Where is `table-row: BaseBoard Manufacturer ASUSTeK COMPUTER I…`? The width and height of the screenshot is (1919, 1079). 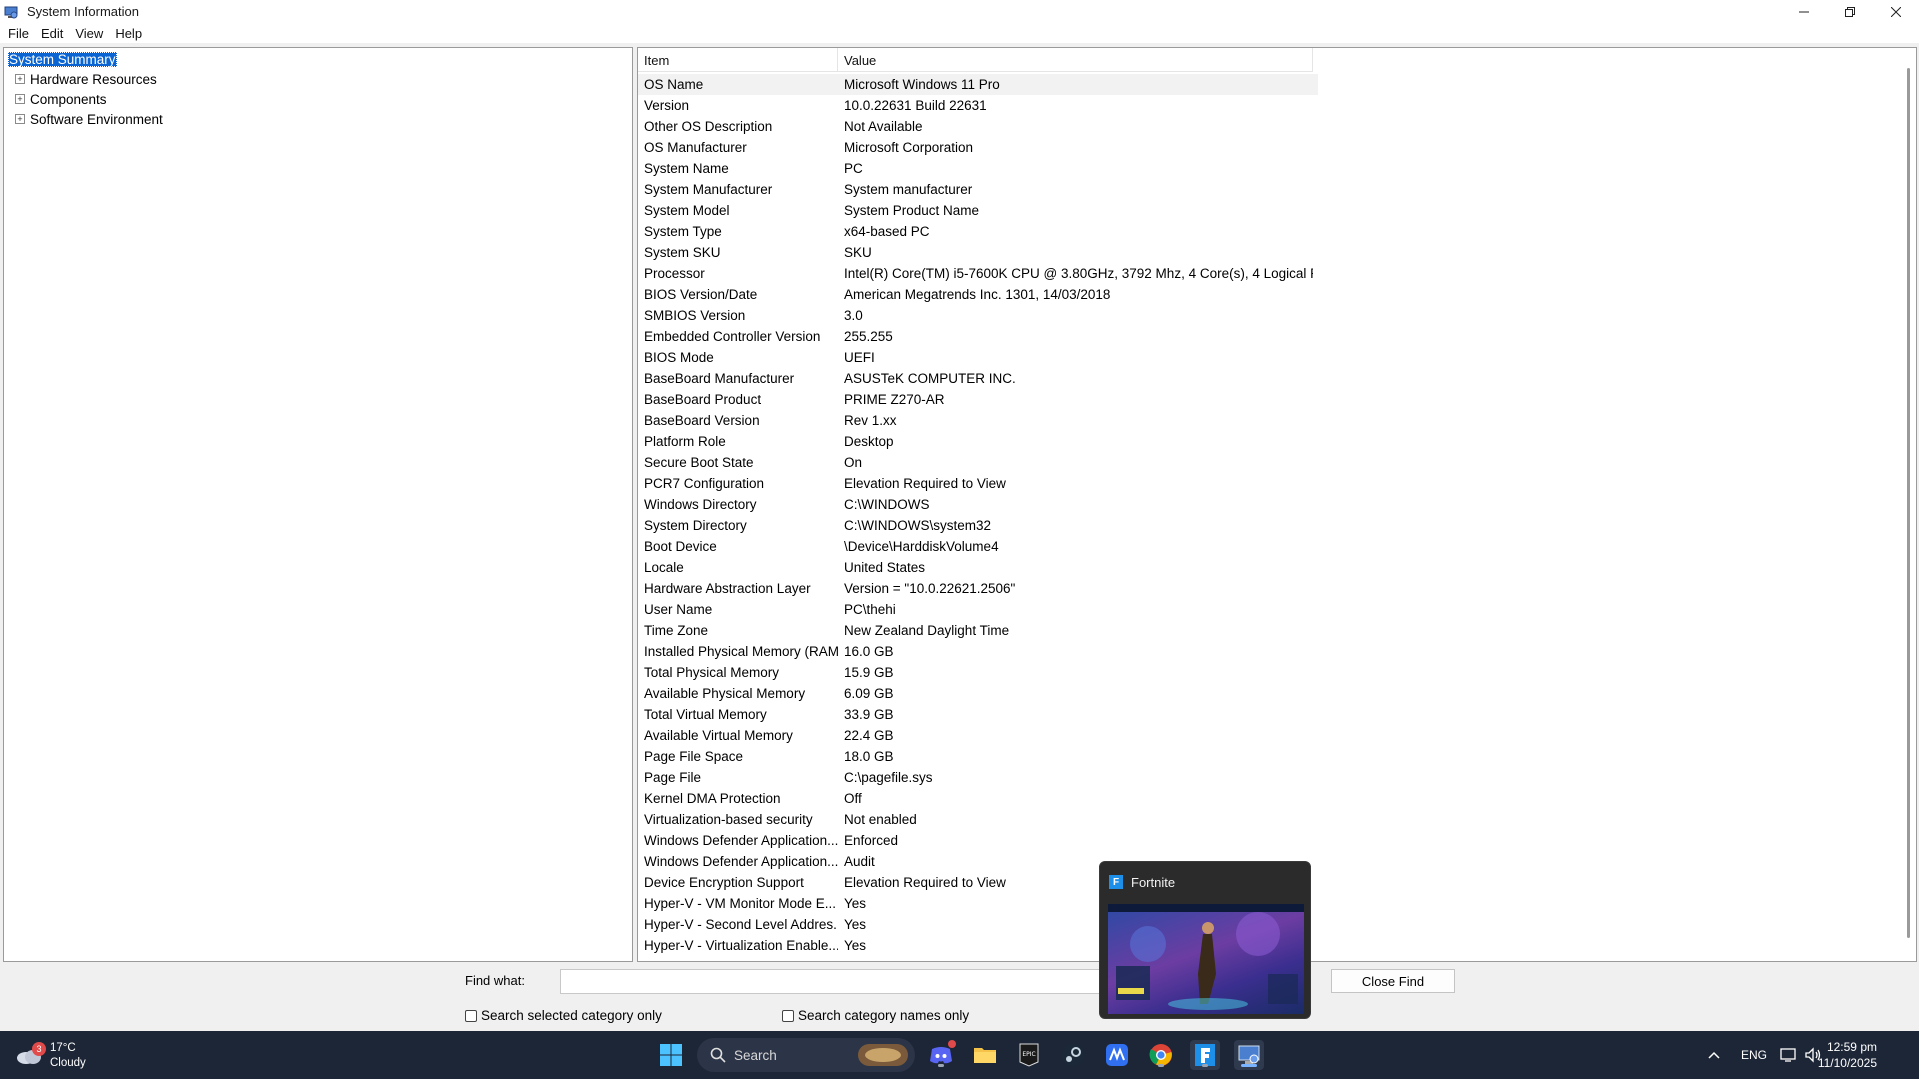
table-row: BaseBoard Manufacturer ASUSTeK COMPUTER I… is located at coordinates (978, 378).